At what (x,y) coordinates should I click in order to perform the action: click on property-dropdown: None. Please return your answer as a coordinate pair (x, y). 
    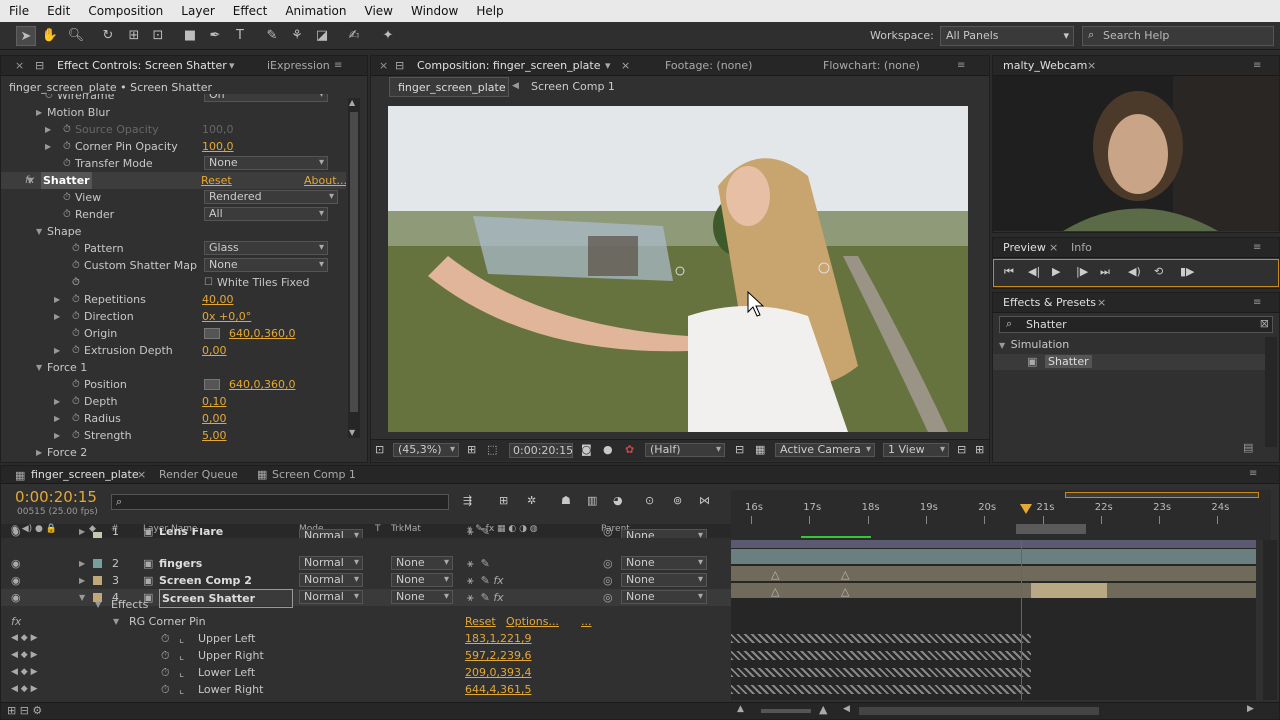
    Looking at the image, I should click on (266, 163).